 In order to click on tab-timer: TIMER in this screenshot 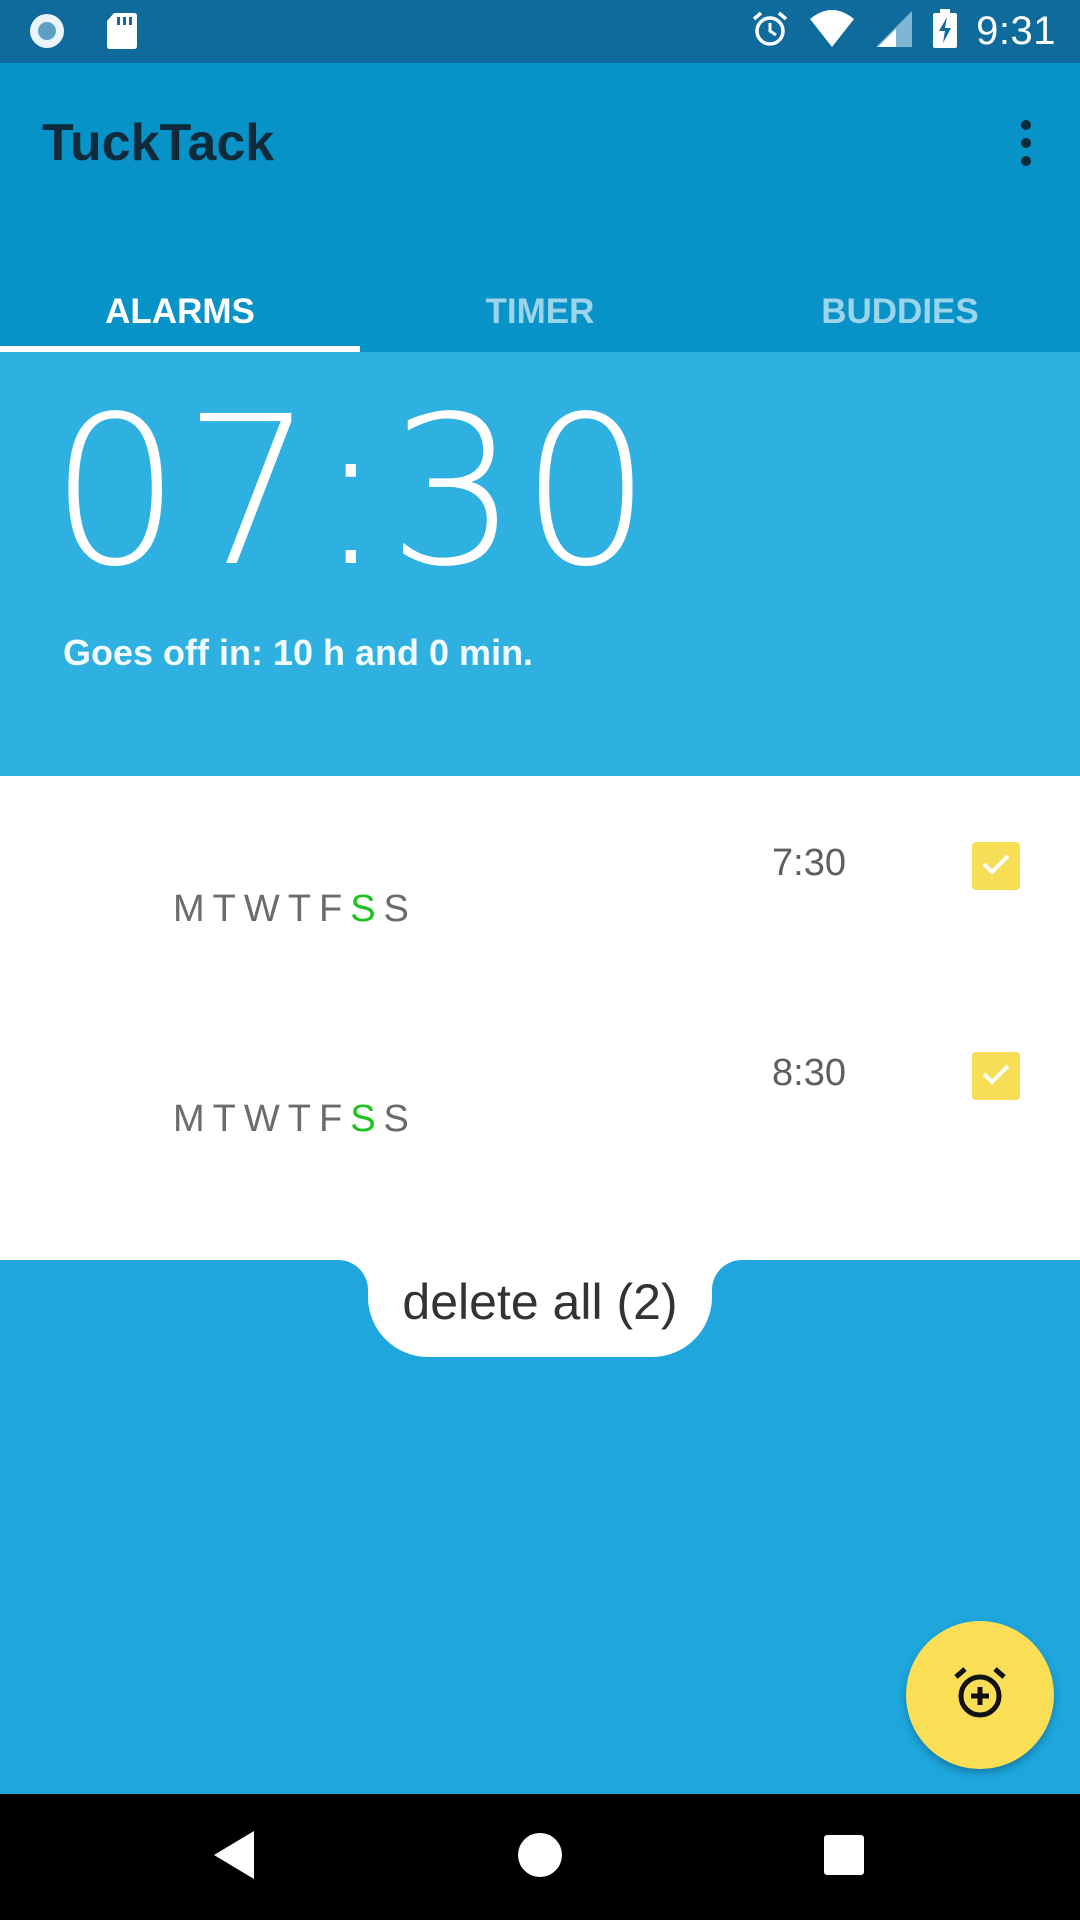, I will do `click(540, 320)`.